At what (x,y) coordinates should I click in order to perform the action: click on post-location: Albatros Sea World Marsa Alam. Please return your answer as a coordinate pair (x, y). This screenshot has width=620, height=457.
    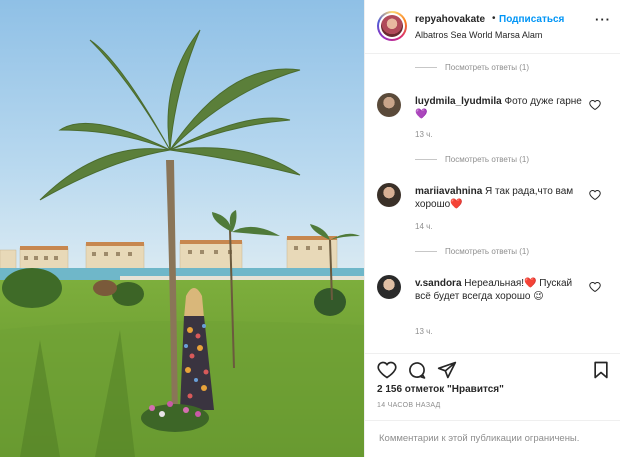
    Looking at the image, I should click on (478, 35).